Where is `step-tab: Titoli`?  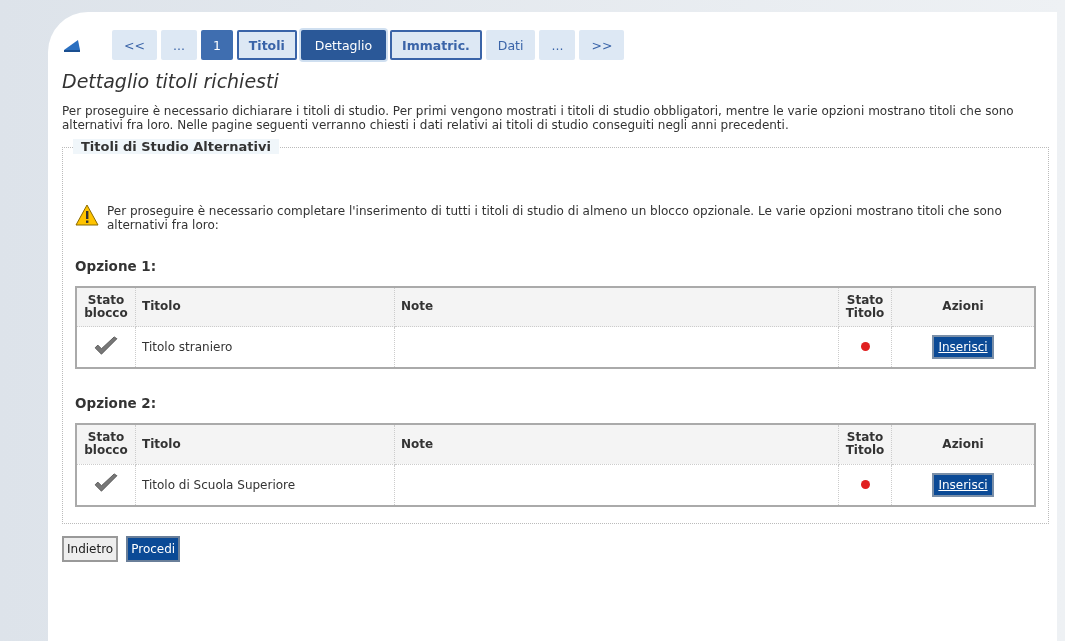 step-tab: Titoli is located at coordinates (266, 45).